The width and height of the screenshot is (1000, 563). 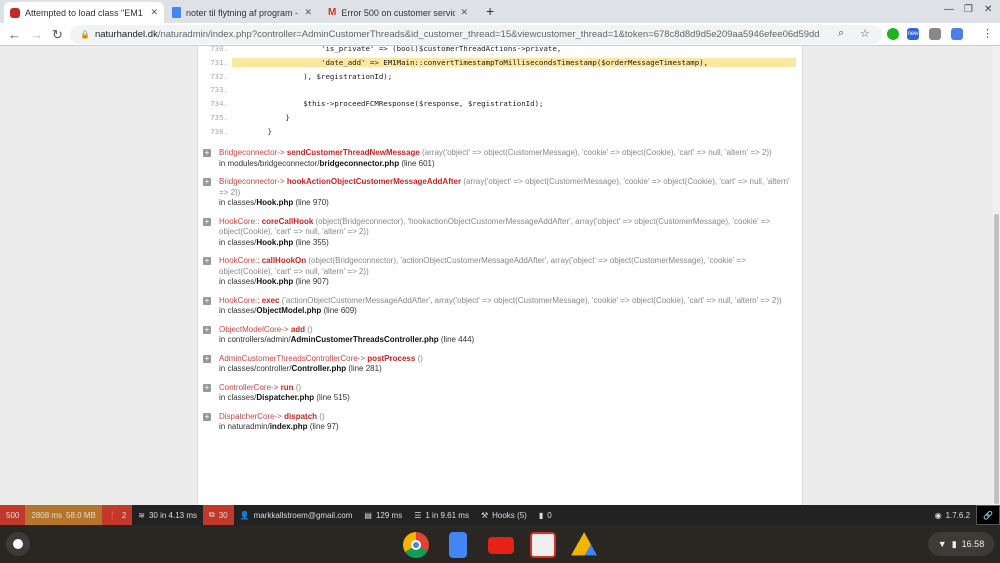 What do you see at coordinates (14, 34) in the screenshot?
I see `back-icon: ←` at bounding box center [14, 34].